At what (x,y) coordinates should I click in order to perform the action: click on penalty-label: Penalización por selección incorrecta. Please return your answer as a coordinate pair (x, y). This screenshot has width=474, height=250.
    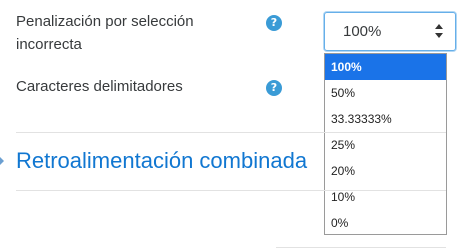
    Looking at the image, I should click on (105, 33).